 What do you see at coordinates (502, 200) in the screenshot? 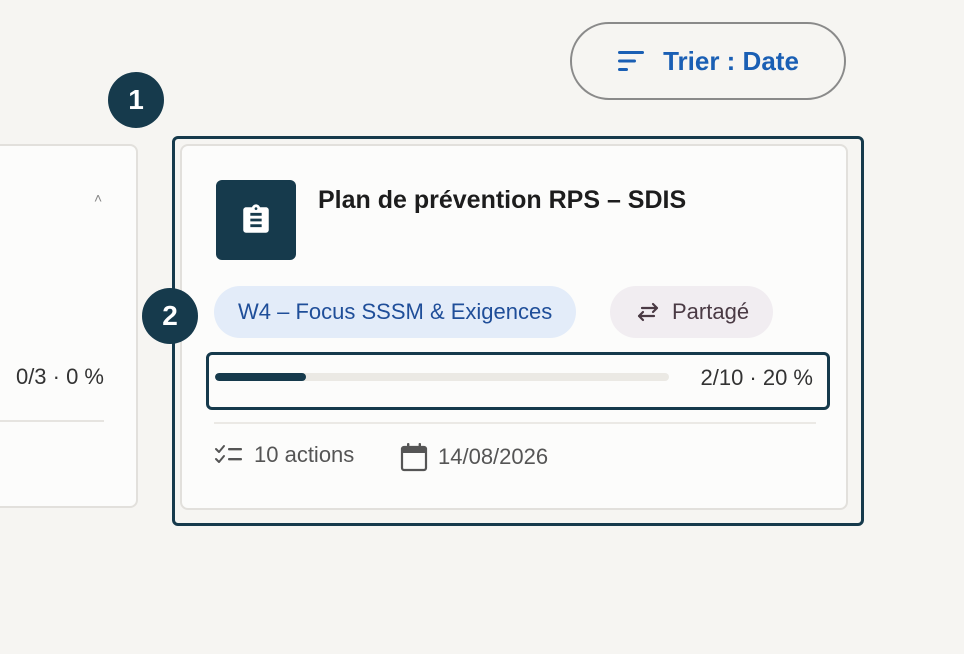
I see `plan-title: Plan de prévention RPS – SDIS` at bounding box center [502, 200].